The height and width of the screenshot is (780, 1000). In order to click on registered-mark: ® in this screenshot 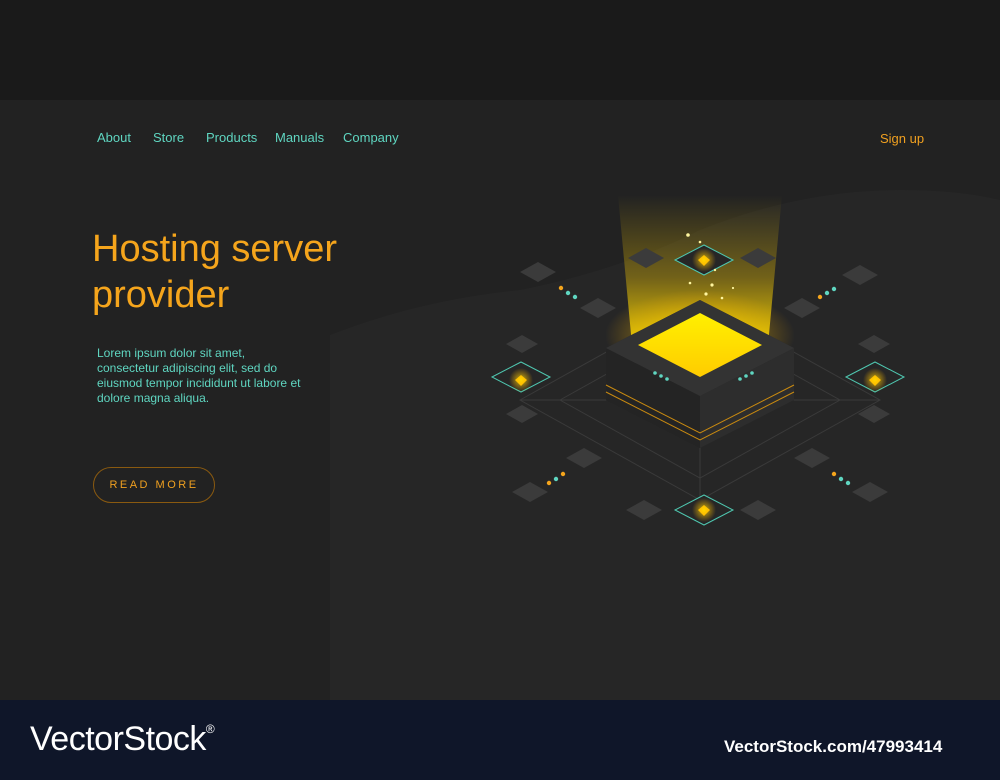, I will do `click(210, 729)`.